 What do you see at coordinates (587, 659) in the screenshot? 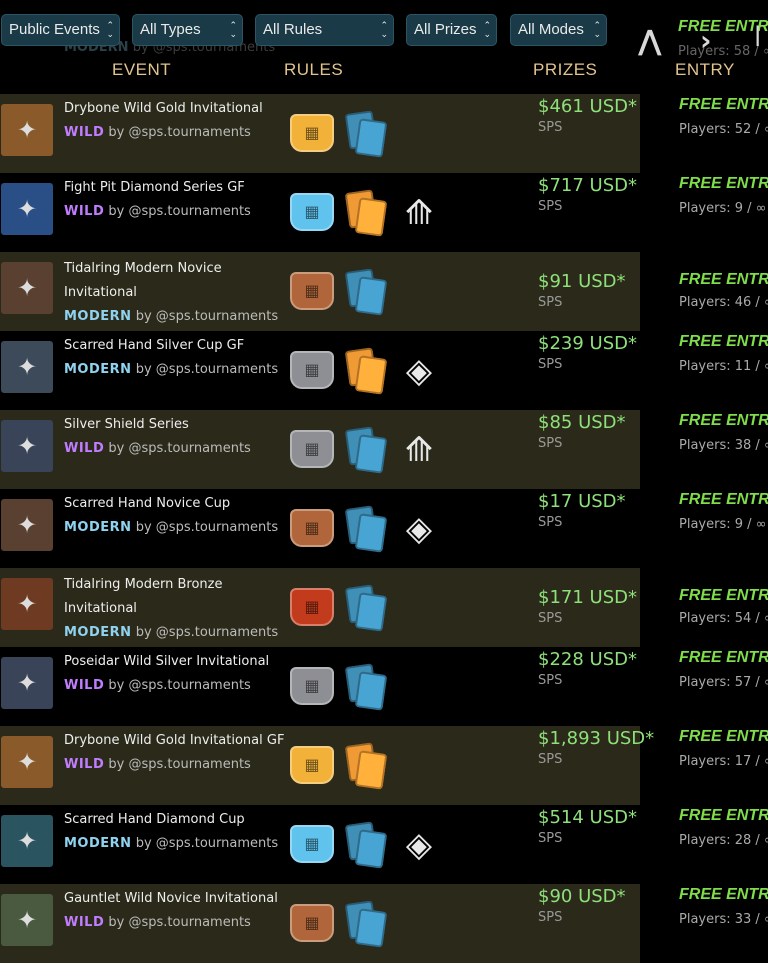
I see `prize-amount: $228 USD*` at bounding box center [587, 659].